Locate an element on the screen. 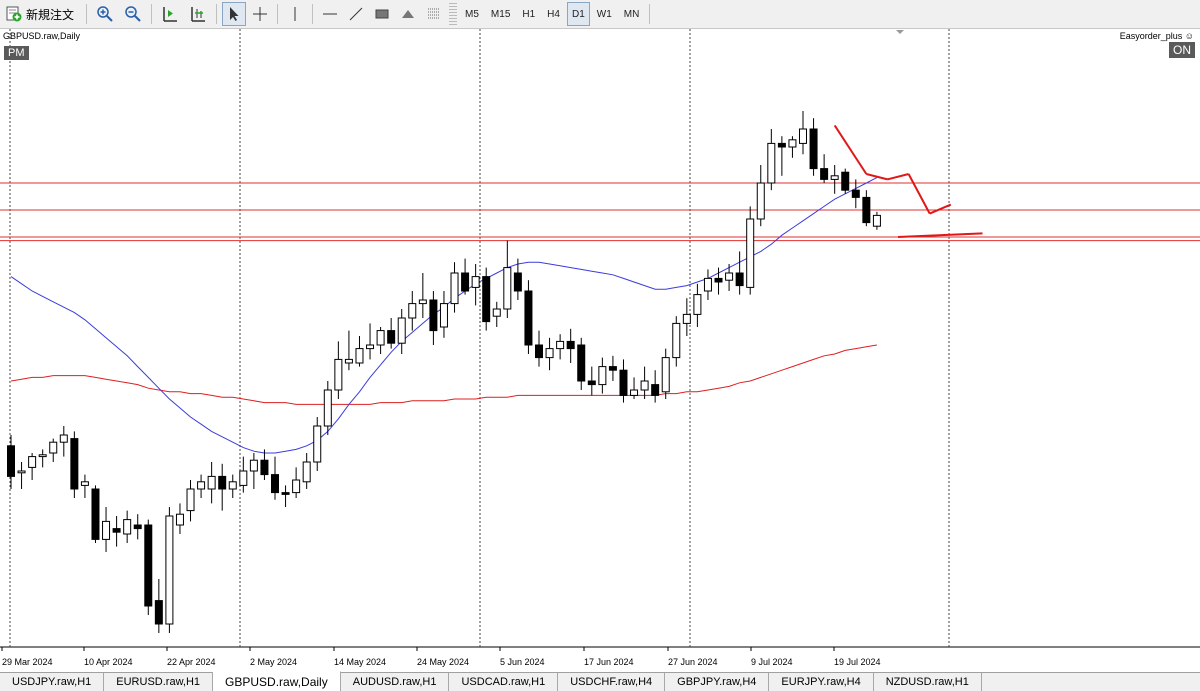 Image resolution: width=1200 pixels, height=691 pixels. zoom-out-button is located at coordinates (133, 14).